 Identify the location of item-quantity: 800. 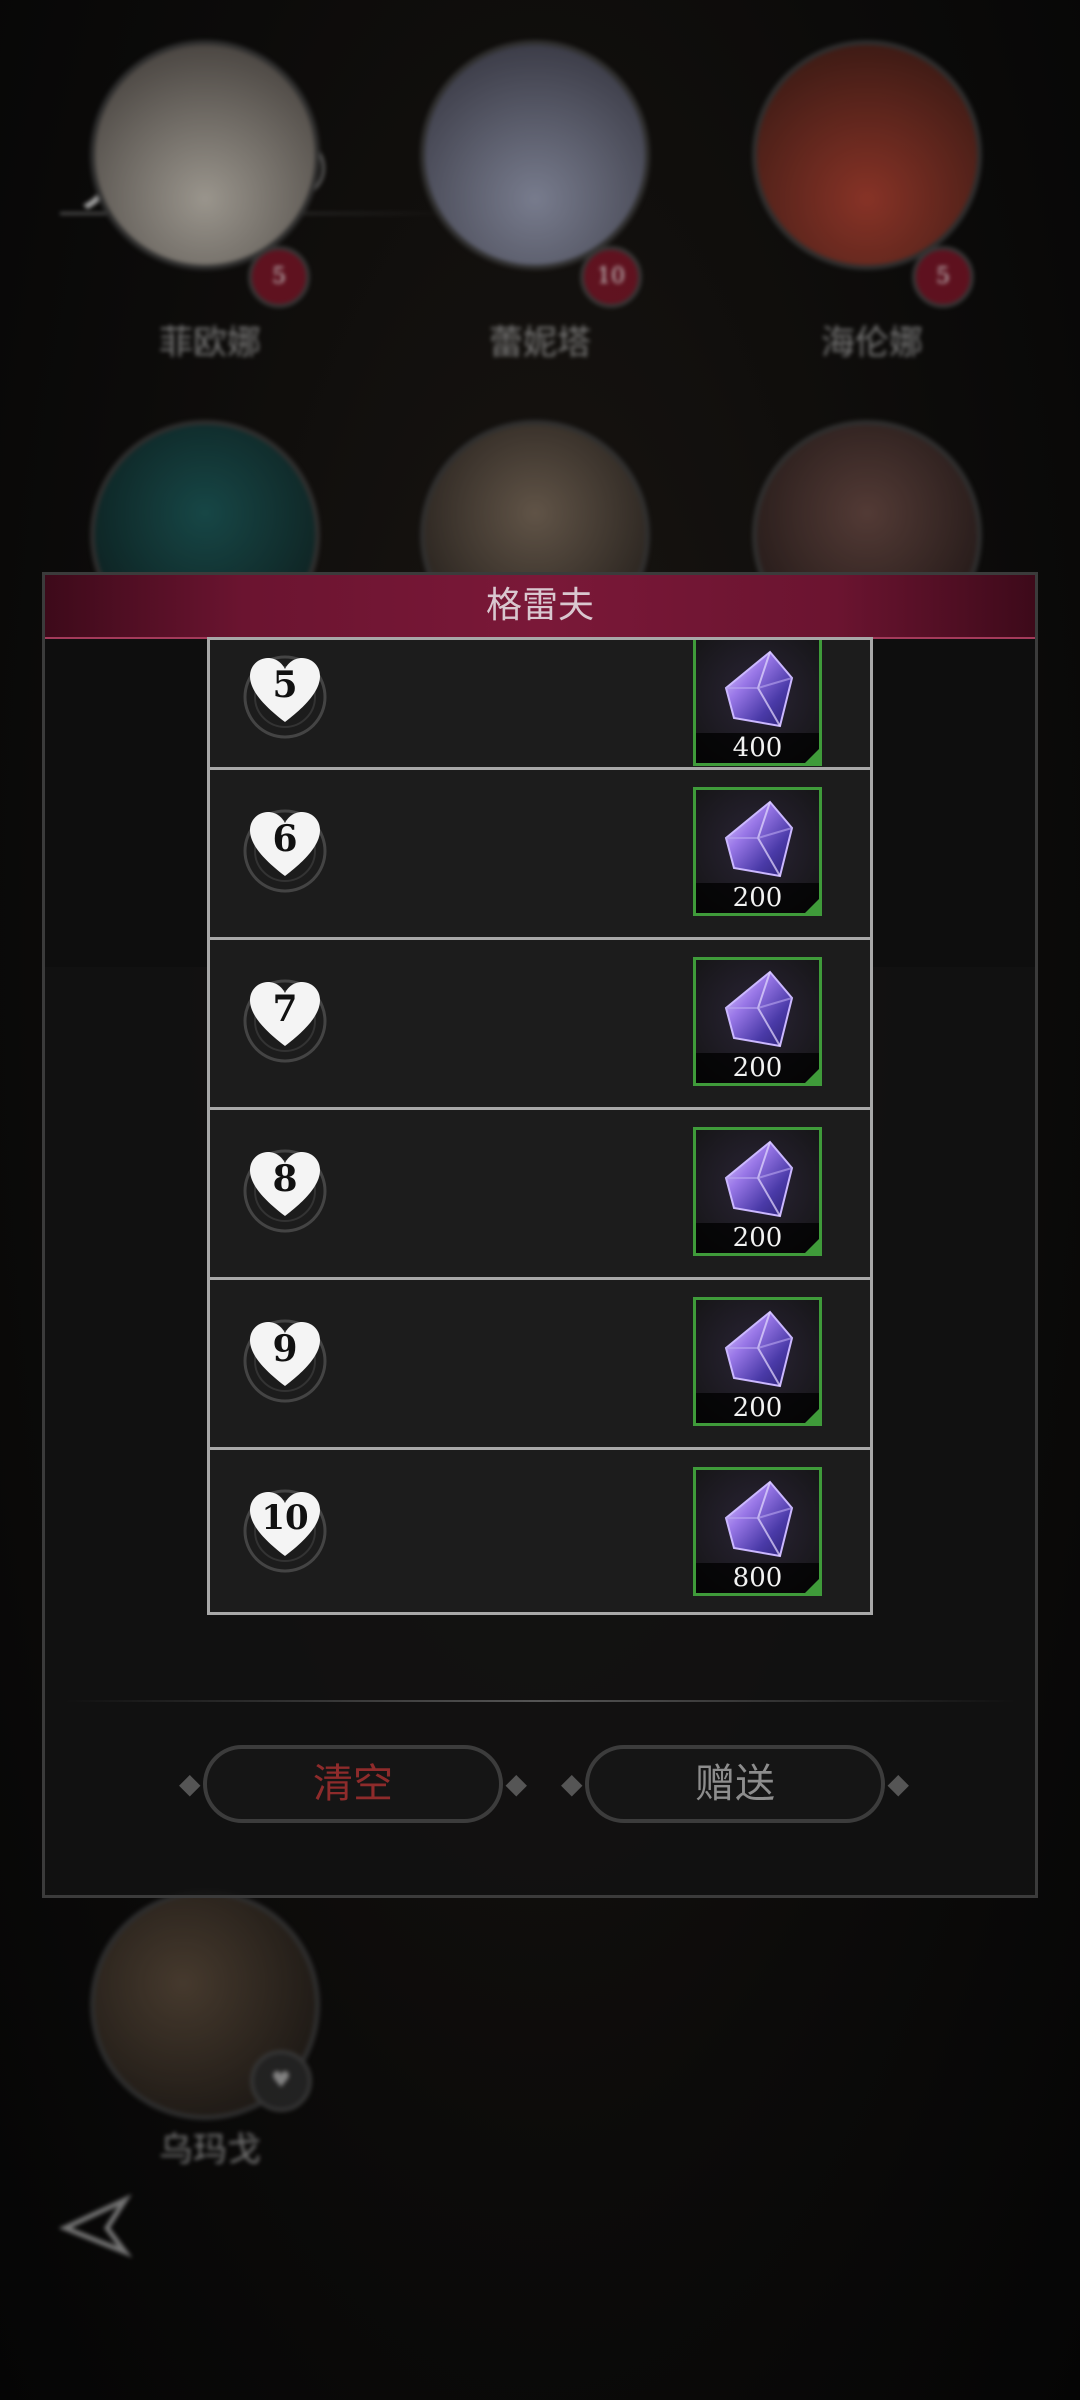
(757, 1578).